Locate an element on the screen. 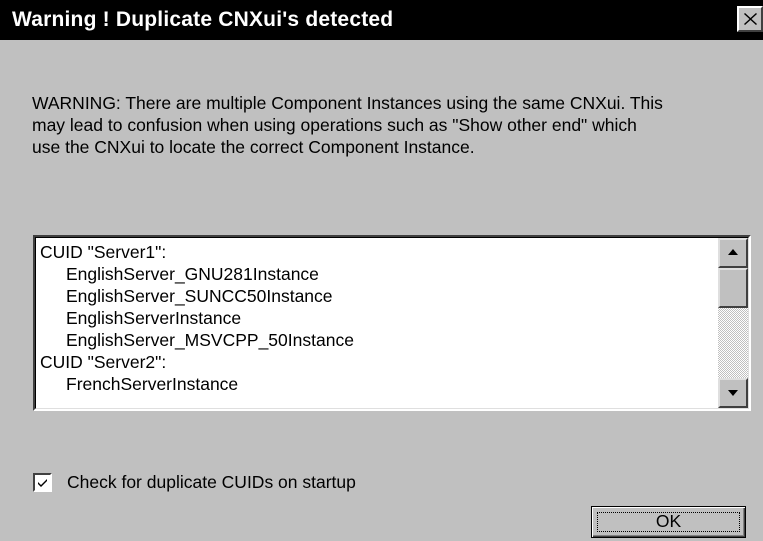  startup-check-checkbox is located at coordinates (42, 482).